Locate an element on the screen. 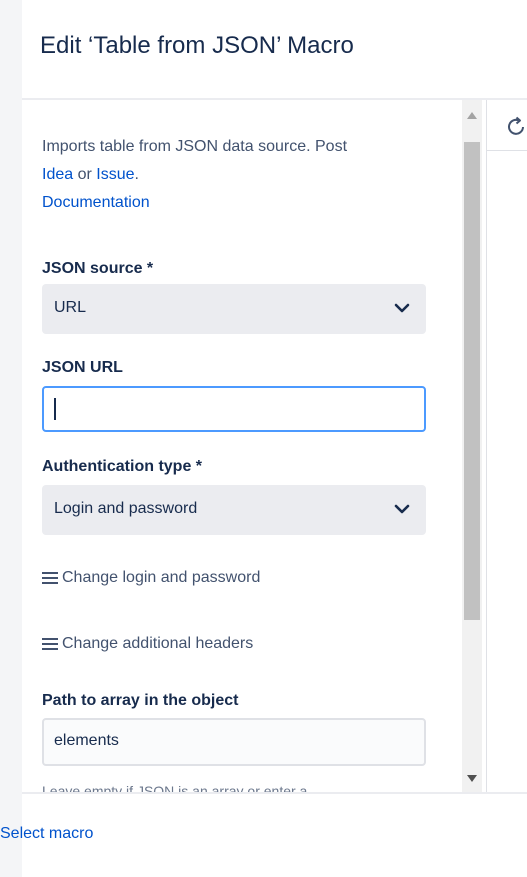 The height and width of the screenshot is (877, 527). json-source-label: JSON source * is located at coordinates (98, 268).